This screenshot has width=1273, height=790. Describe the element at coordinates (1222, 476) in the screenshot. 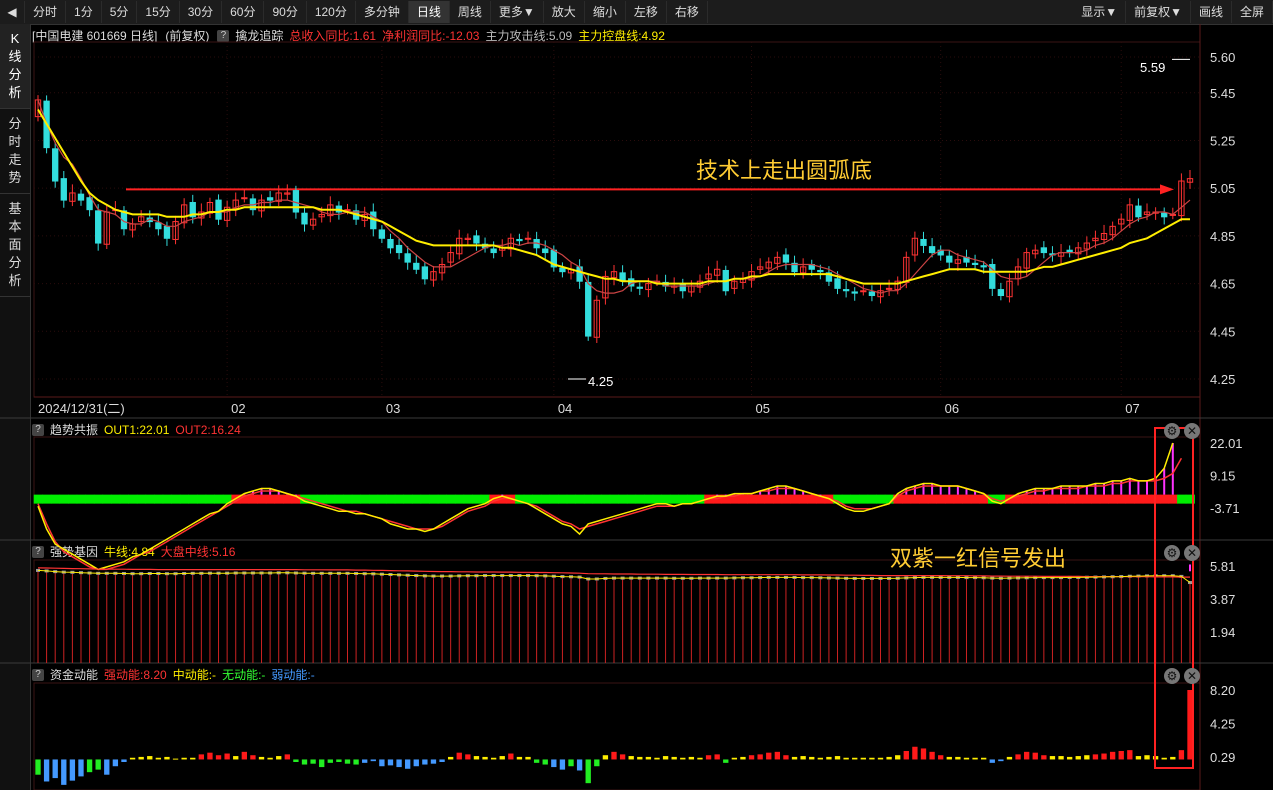

I see `y-tick-label: 9.15` at that location.